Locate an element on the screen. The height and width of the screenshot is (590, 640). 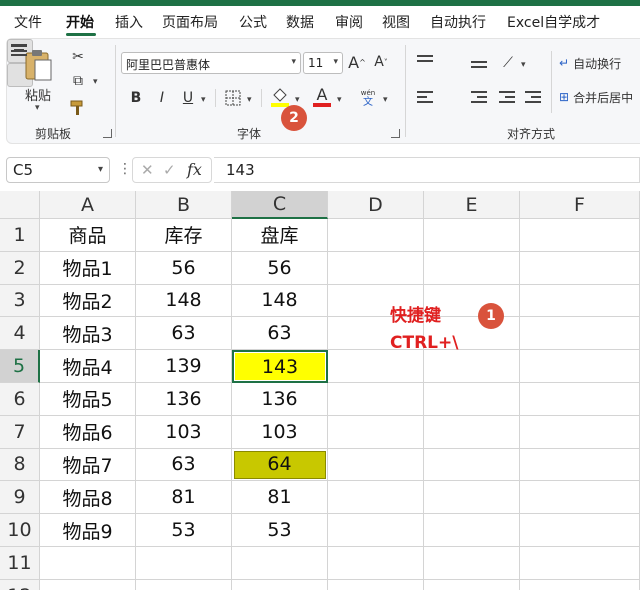
column-header-e: E is located at coordinates (472, 205).